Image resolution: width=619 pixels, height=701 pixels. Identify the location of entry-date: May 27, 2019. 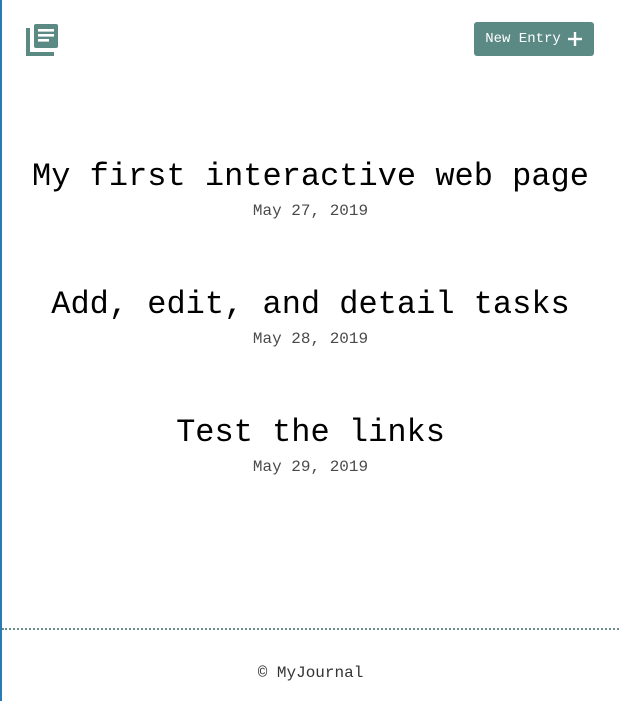
(310, 211).